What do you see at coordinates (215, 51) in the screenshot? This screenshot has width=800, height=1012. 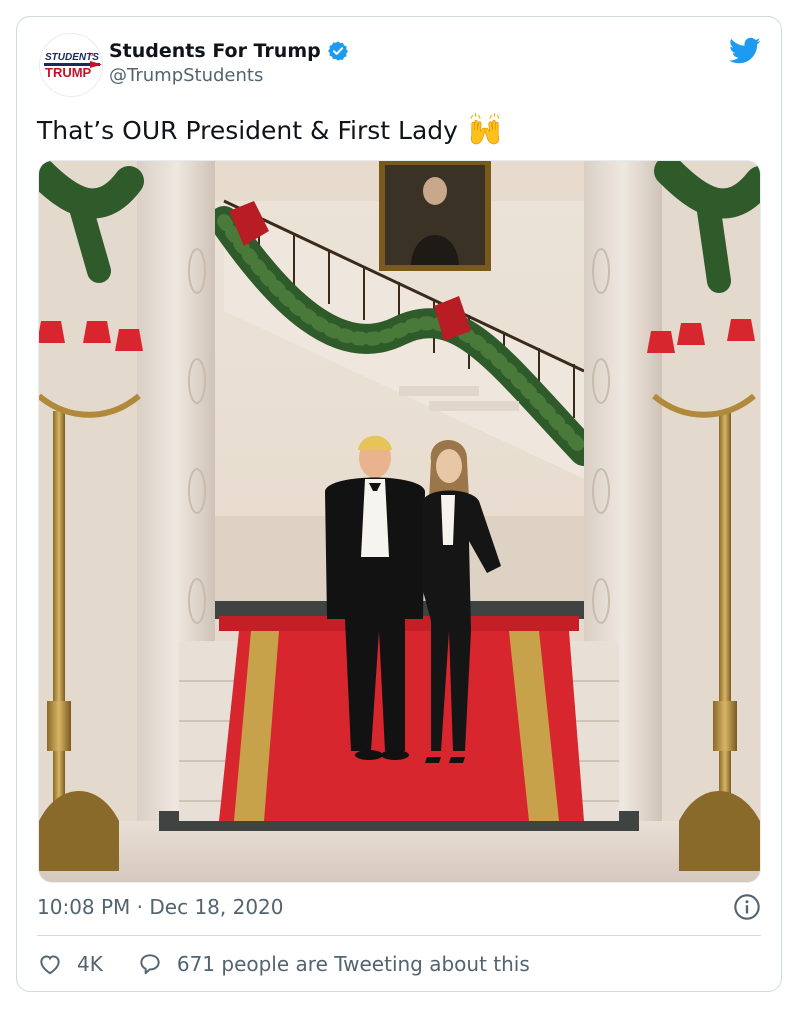 I see `display-name: Students For Trump` at bounding box center [215, 51].